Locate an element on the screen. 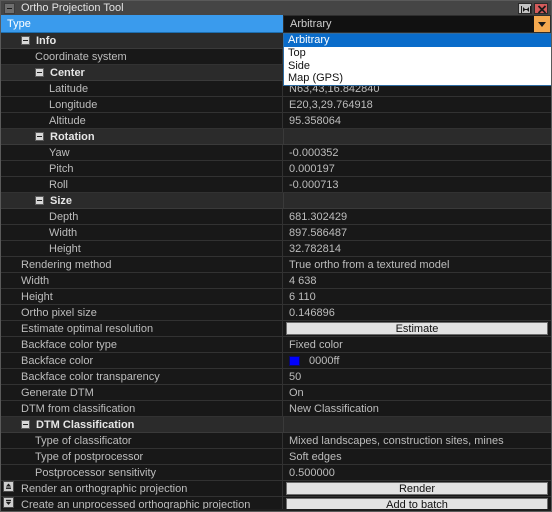 The height and width of the screenshot is (512, 552). color-swatch is located at coordinates (294, 360).